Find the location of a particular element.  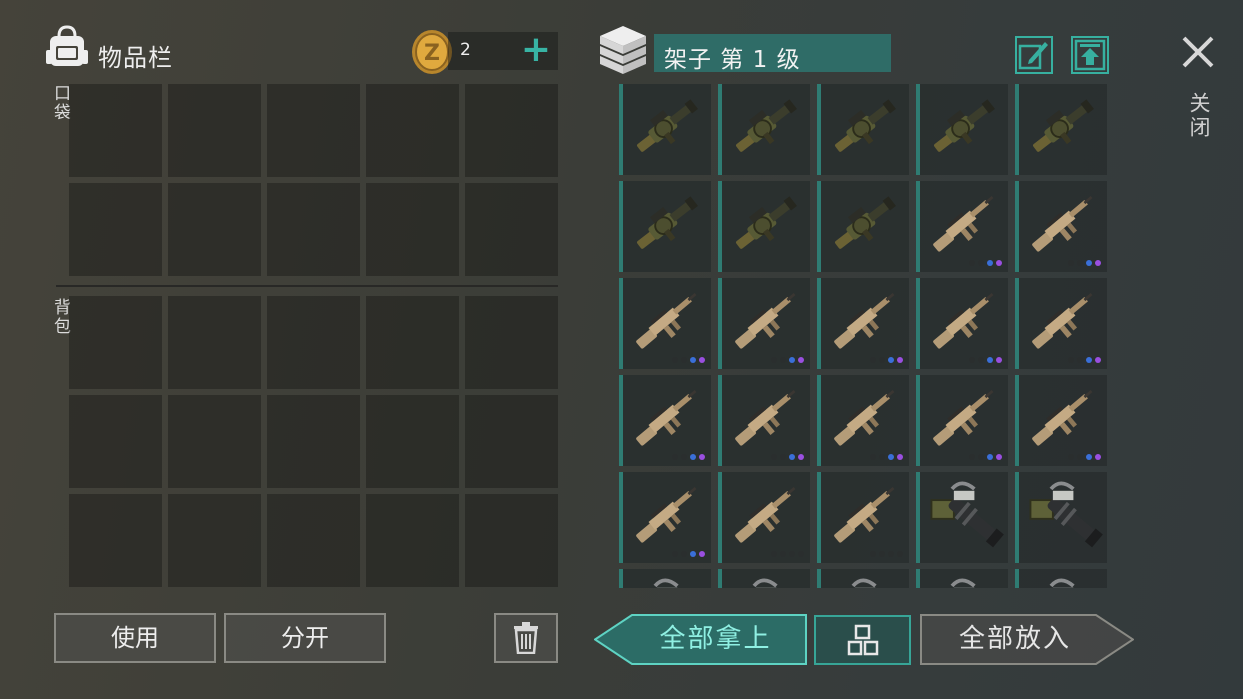

backpack-icon is located at coordinates (67, 45).